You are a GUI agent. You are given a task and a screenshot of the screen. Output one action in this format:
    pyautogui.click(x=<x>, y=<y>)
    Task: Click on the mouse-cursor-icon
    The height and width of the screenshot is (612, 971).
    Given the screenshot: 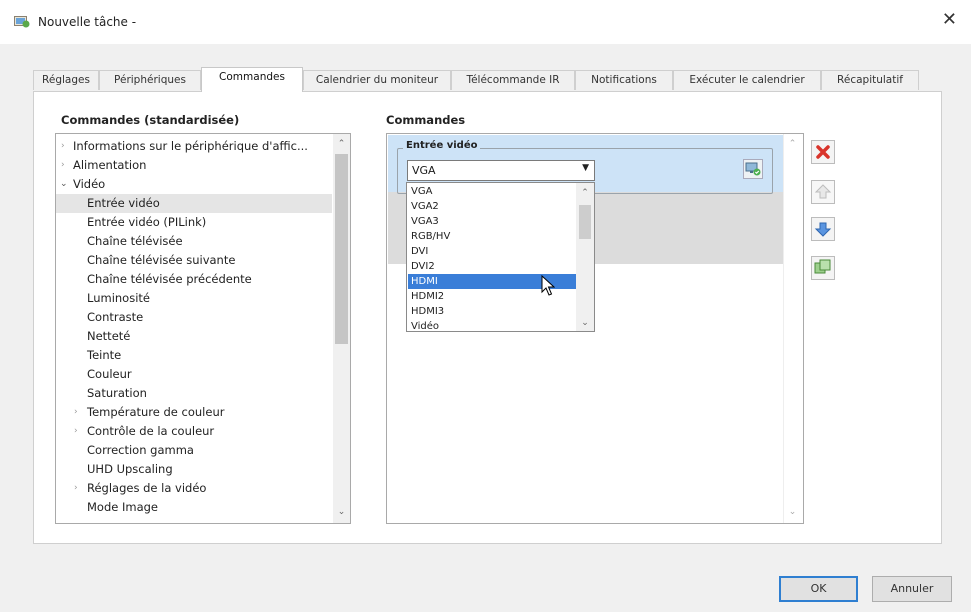 What is the action you would take?
    pyautogui.click(x=548, y=285)
    